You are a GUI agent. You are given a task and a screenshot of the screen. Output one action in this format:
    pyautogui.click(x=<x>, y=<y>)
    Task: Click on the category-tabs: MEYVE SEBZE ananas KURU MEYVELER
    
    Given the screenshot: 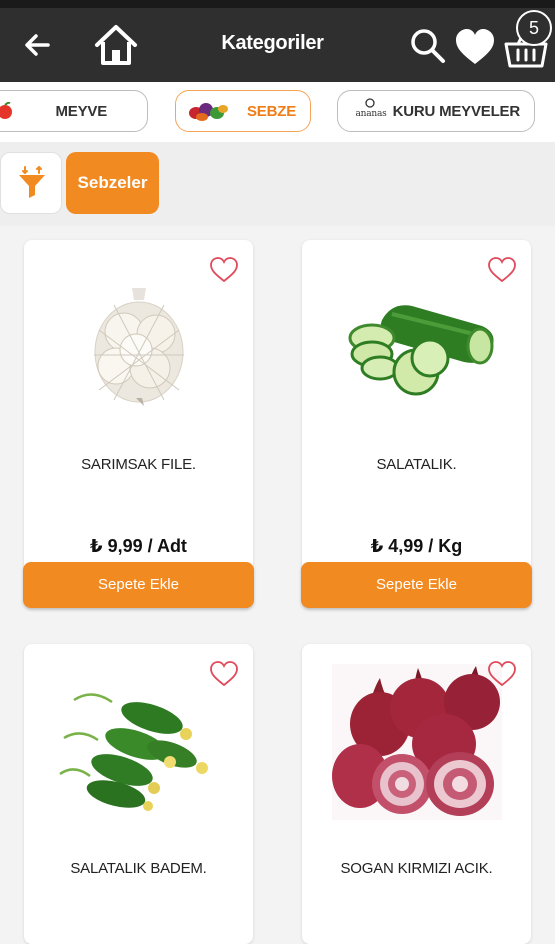 What is the action you would take?
    pyautogui.click(x=277, y=112)
    